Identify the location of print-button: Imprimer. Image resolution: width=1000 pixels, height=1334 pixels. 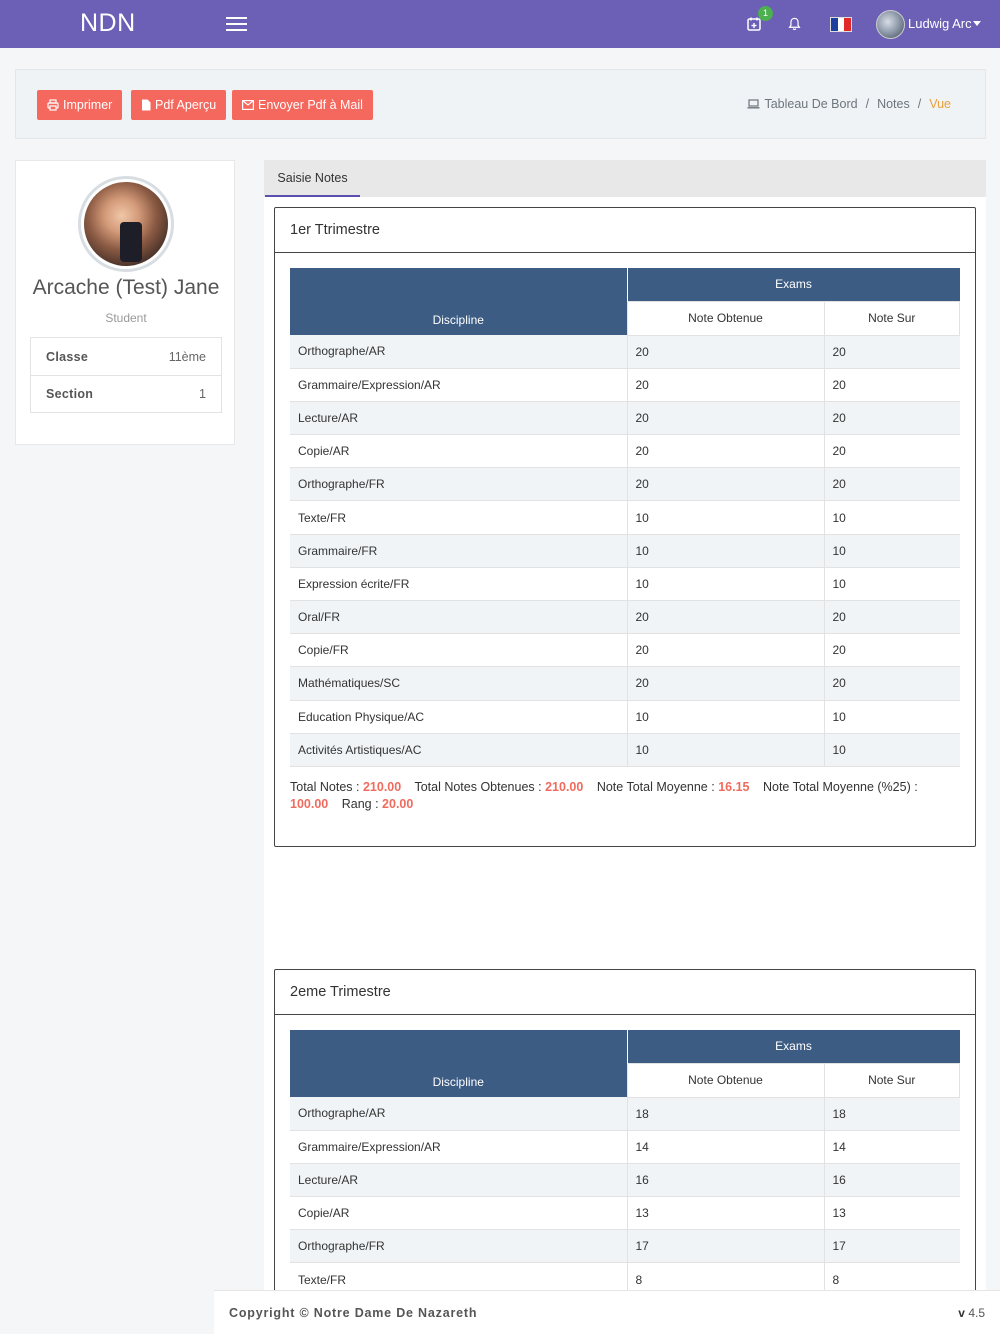
(80, 105).